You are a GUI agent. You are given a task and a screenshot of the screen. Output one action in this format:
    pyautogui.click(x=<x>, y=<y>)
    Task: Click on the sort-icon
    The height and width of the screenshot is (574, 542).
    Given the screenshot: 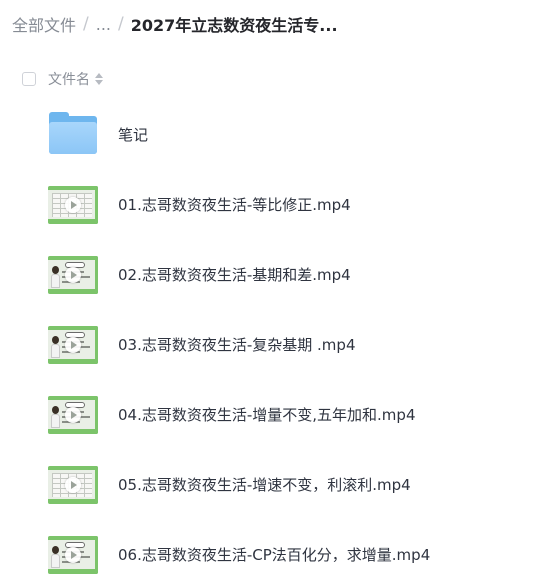 What is the action you would take?
    pyautogui.click(x=99, y=79)
    